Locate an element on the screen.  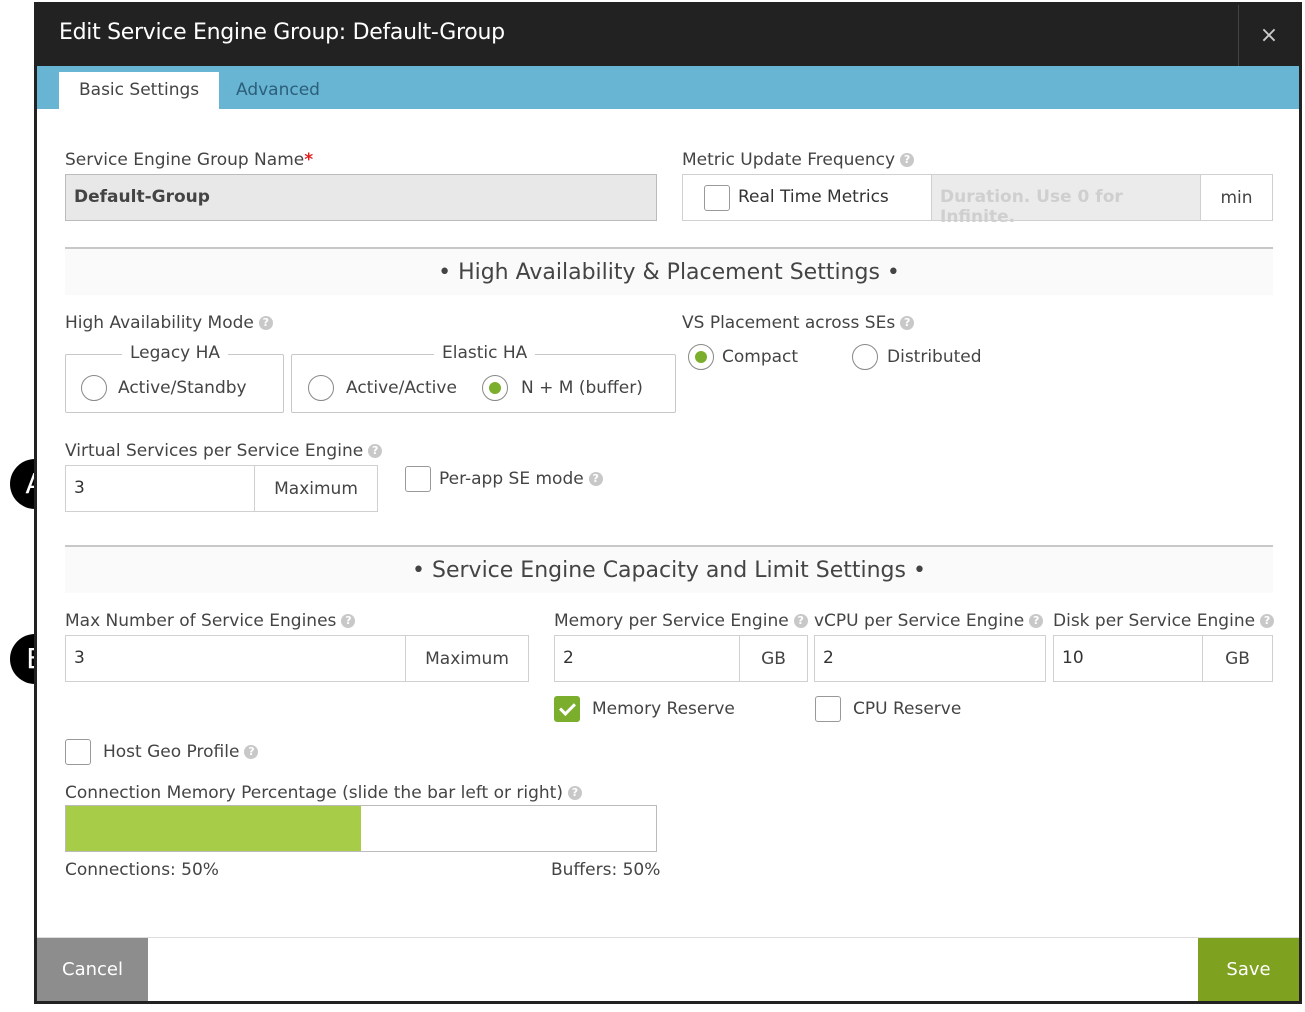
dialog-title: Edit Service Engine Group: Default-Group is located at coordinates (282, 32).